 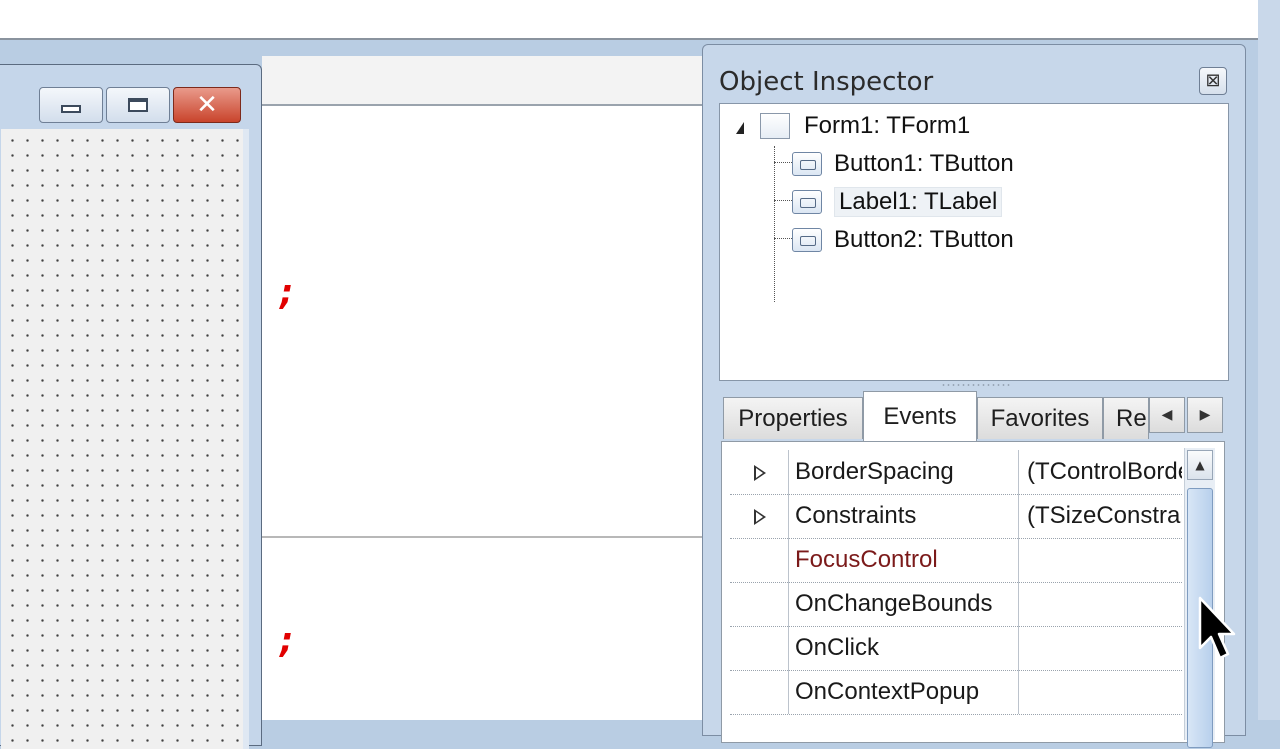 I want to click on property-name: OnClick, so click(x=903, y=648).